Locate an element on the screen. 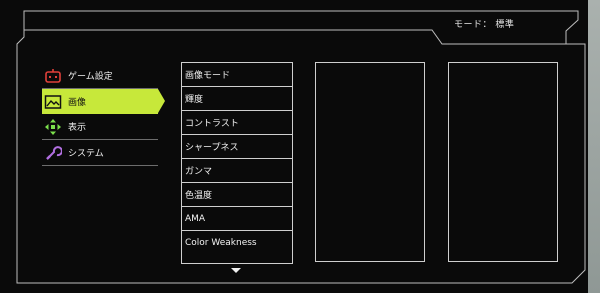  submenu-contrast: コントラスト is located at coordinates (237, 123).